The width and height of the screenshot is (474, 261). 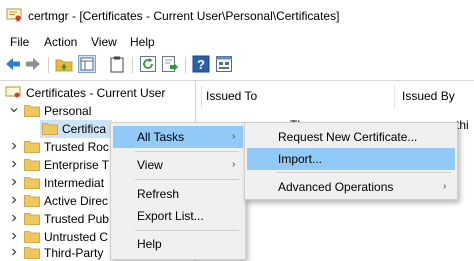 I want to click on up-folder-icon, so click(x=64, y=64).